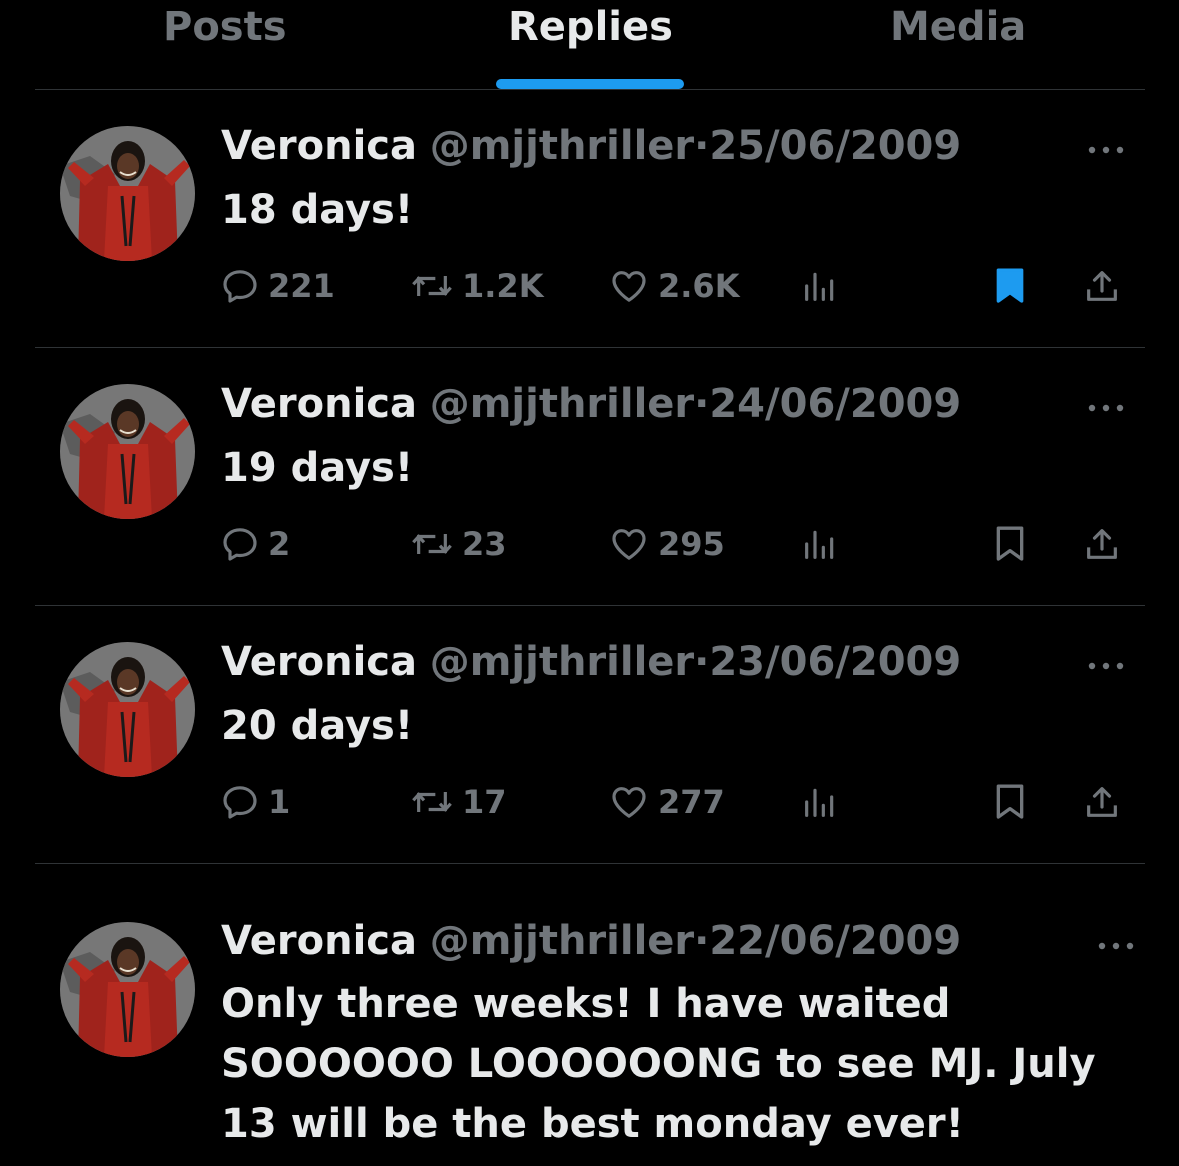 Image resolution: width=1179 pixels, height=1166 pixels. I want to click on retweet-button: 23, so click(458, 544).